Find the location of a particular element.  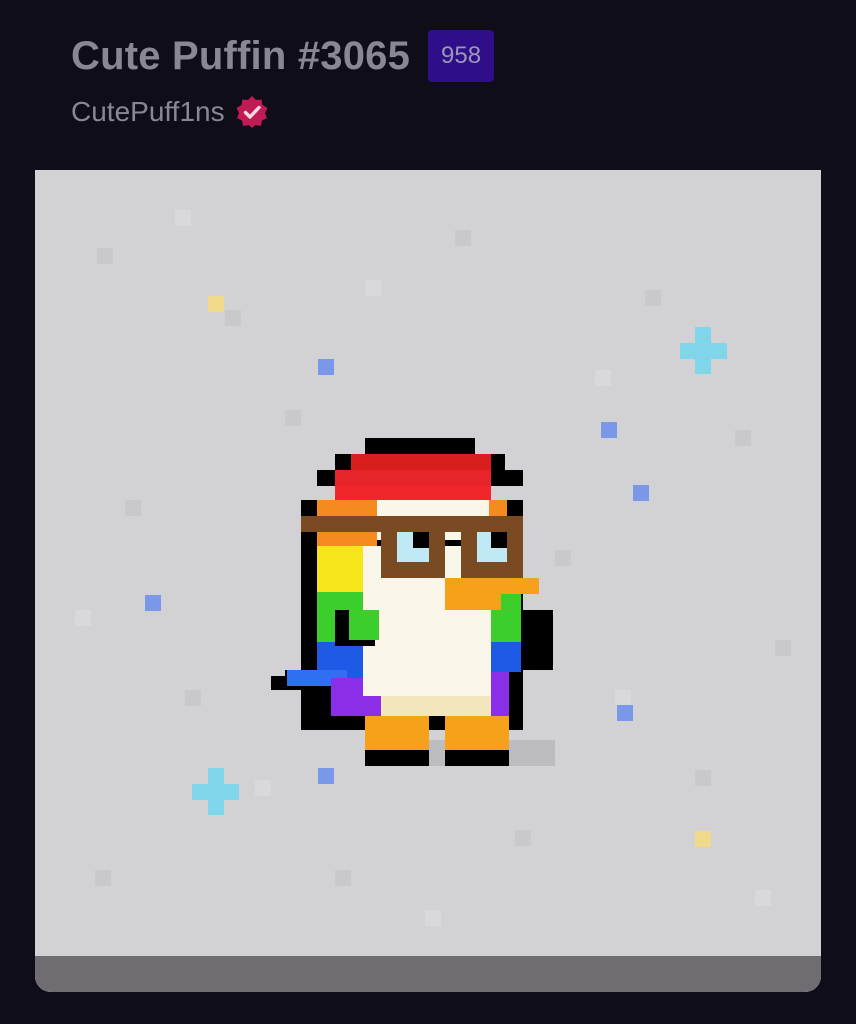

verified-badge-icon is located at coordinates (252, 112).